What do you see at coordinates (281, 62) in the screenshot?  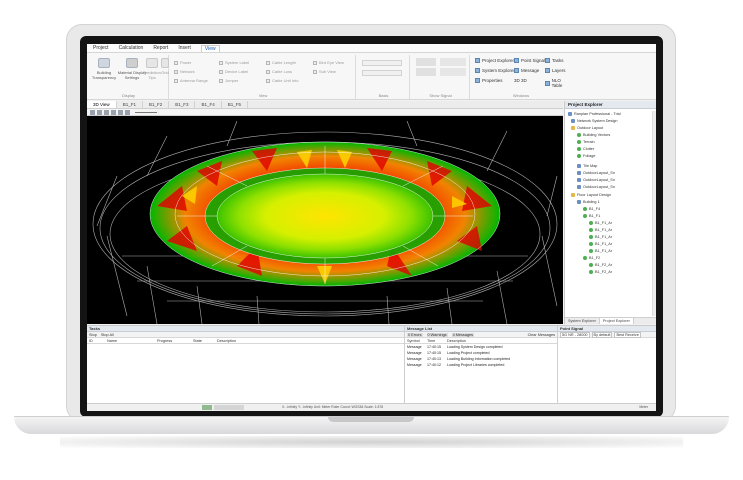 I see `check-cable-length: Cable Length` at bounding box center [281, 62].